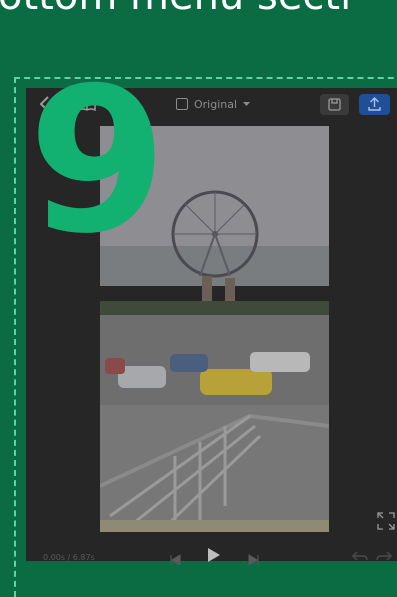  I want to click on aspect-ratio-label: Original, so click(216, 104).